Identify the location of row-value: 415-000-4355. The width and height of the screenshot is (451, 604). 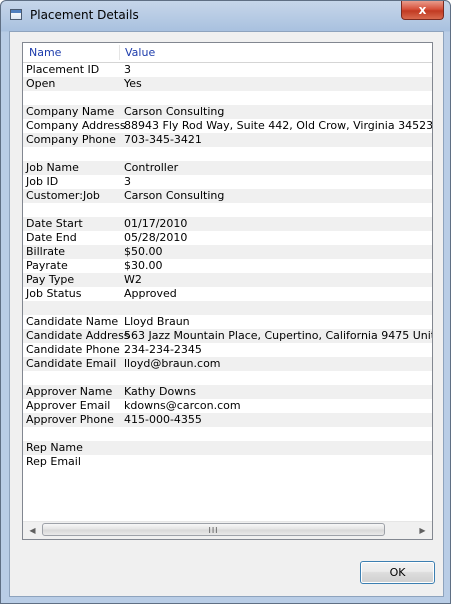
(163, 419).